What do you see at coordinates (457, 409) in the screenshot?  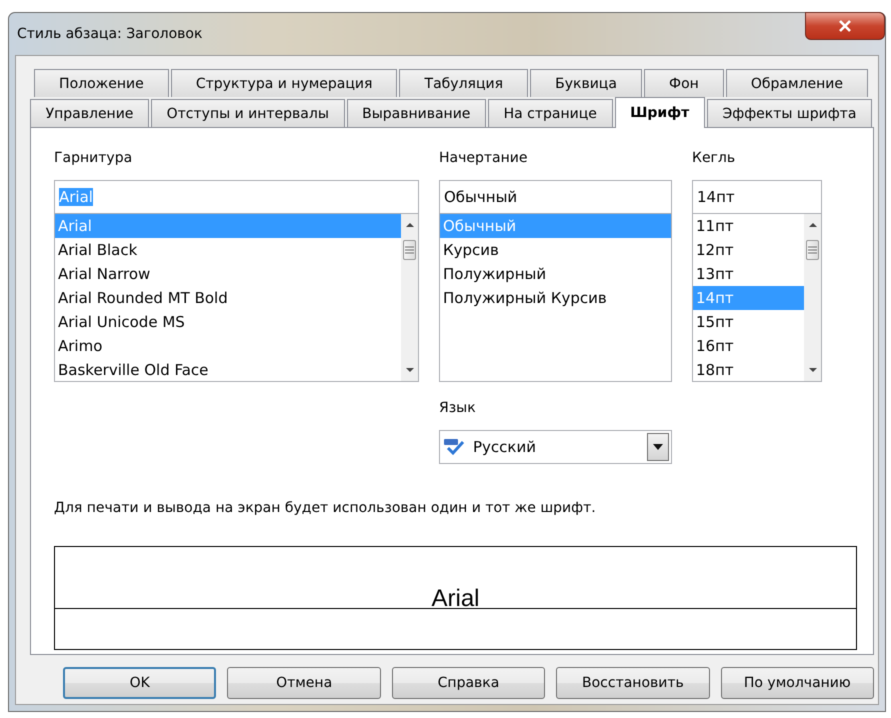 I see `field-label: Язык` at bounding box center [457, 409].